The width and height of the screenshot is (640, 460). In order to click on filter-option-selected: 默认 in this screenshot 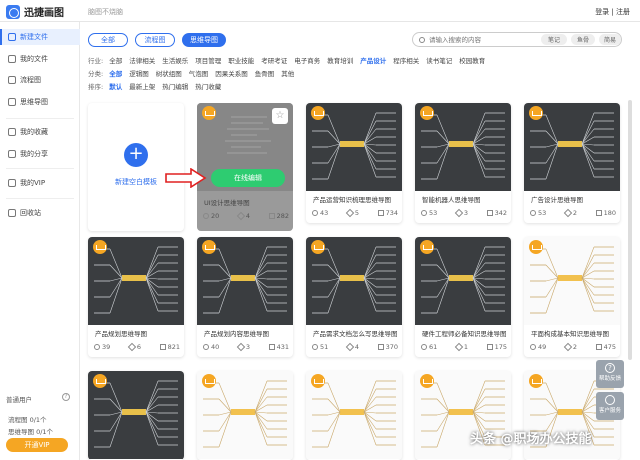, I will do `click(115, 86)`.